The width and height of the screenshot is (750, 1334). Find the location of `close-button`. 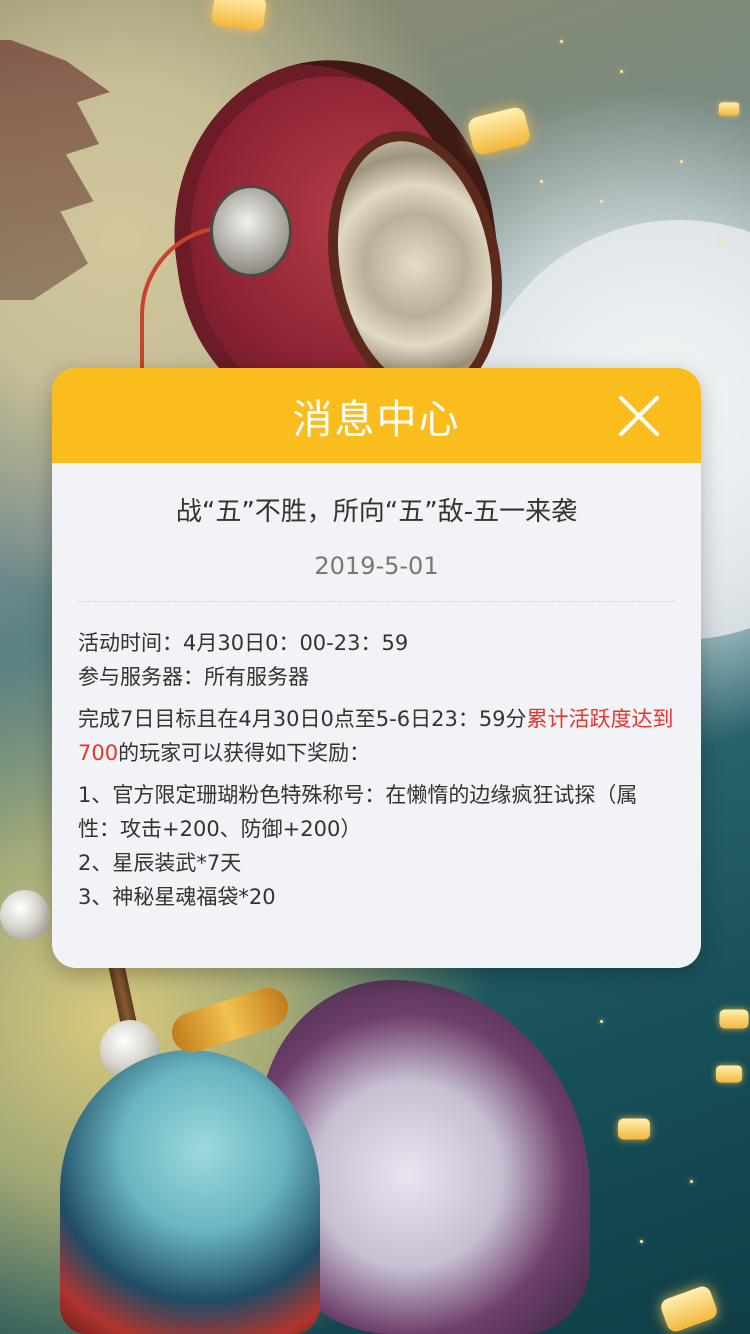

close-button is located at coordinates (639, 416).